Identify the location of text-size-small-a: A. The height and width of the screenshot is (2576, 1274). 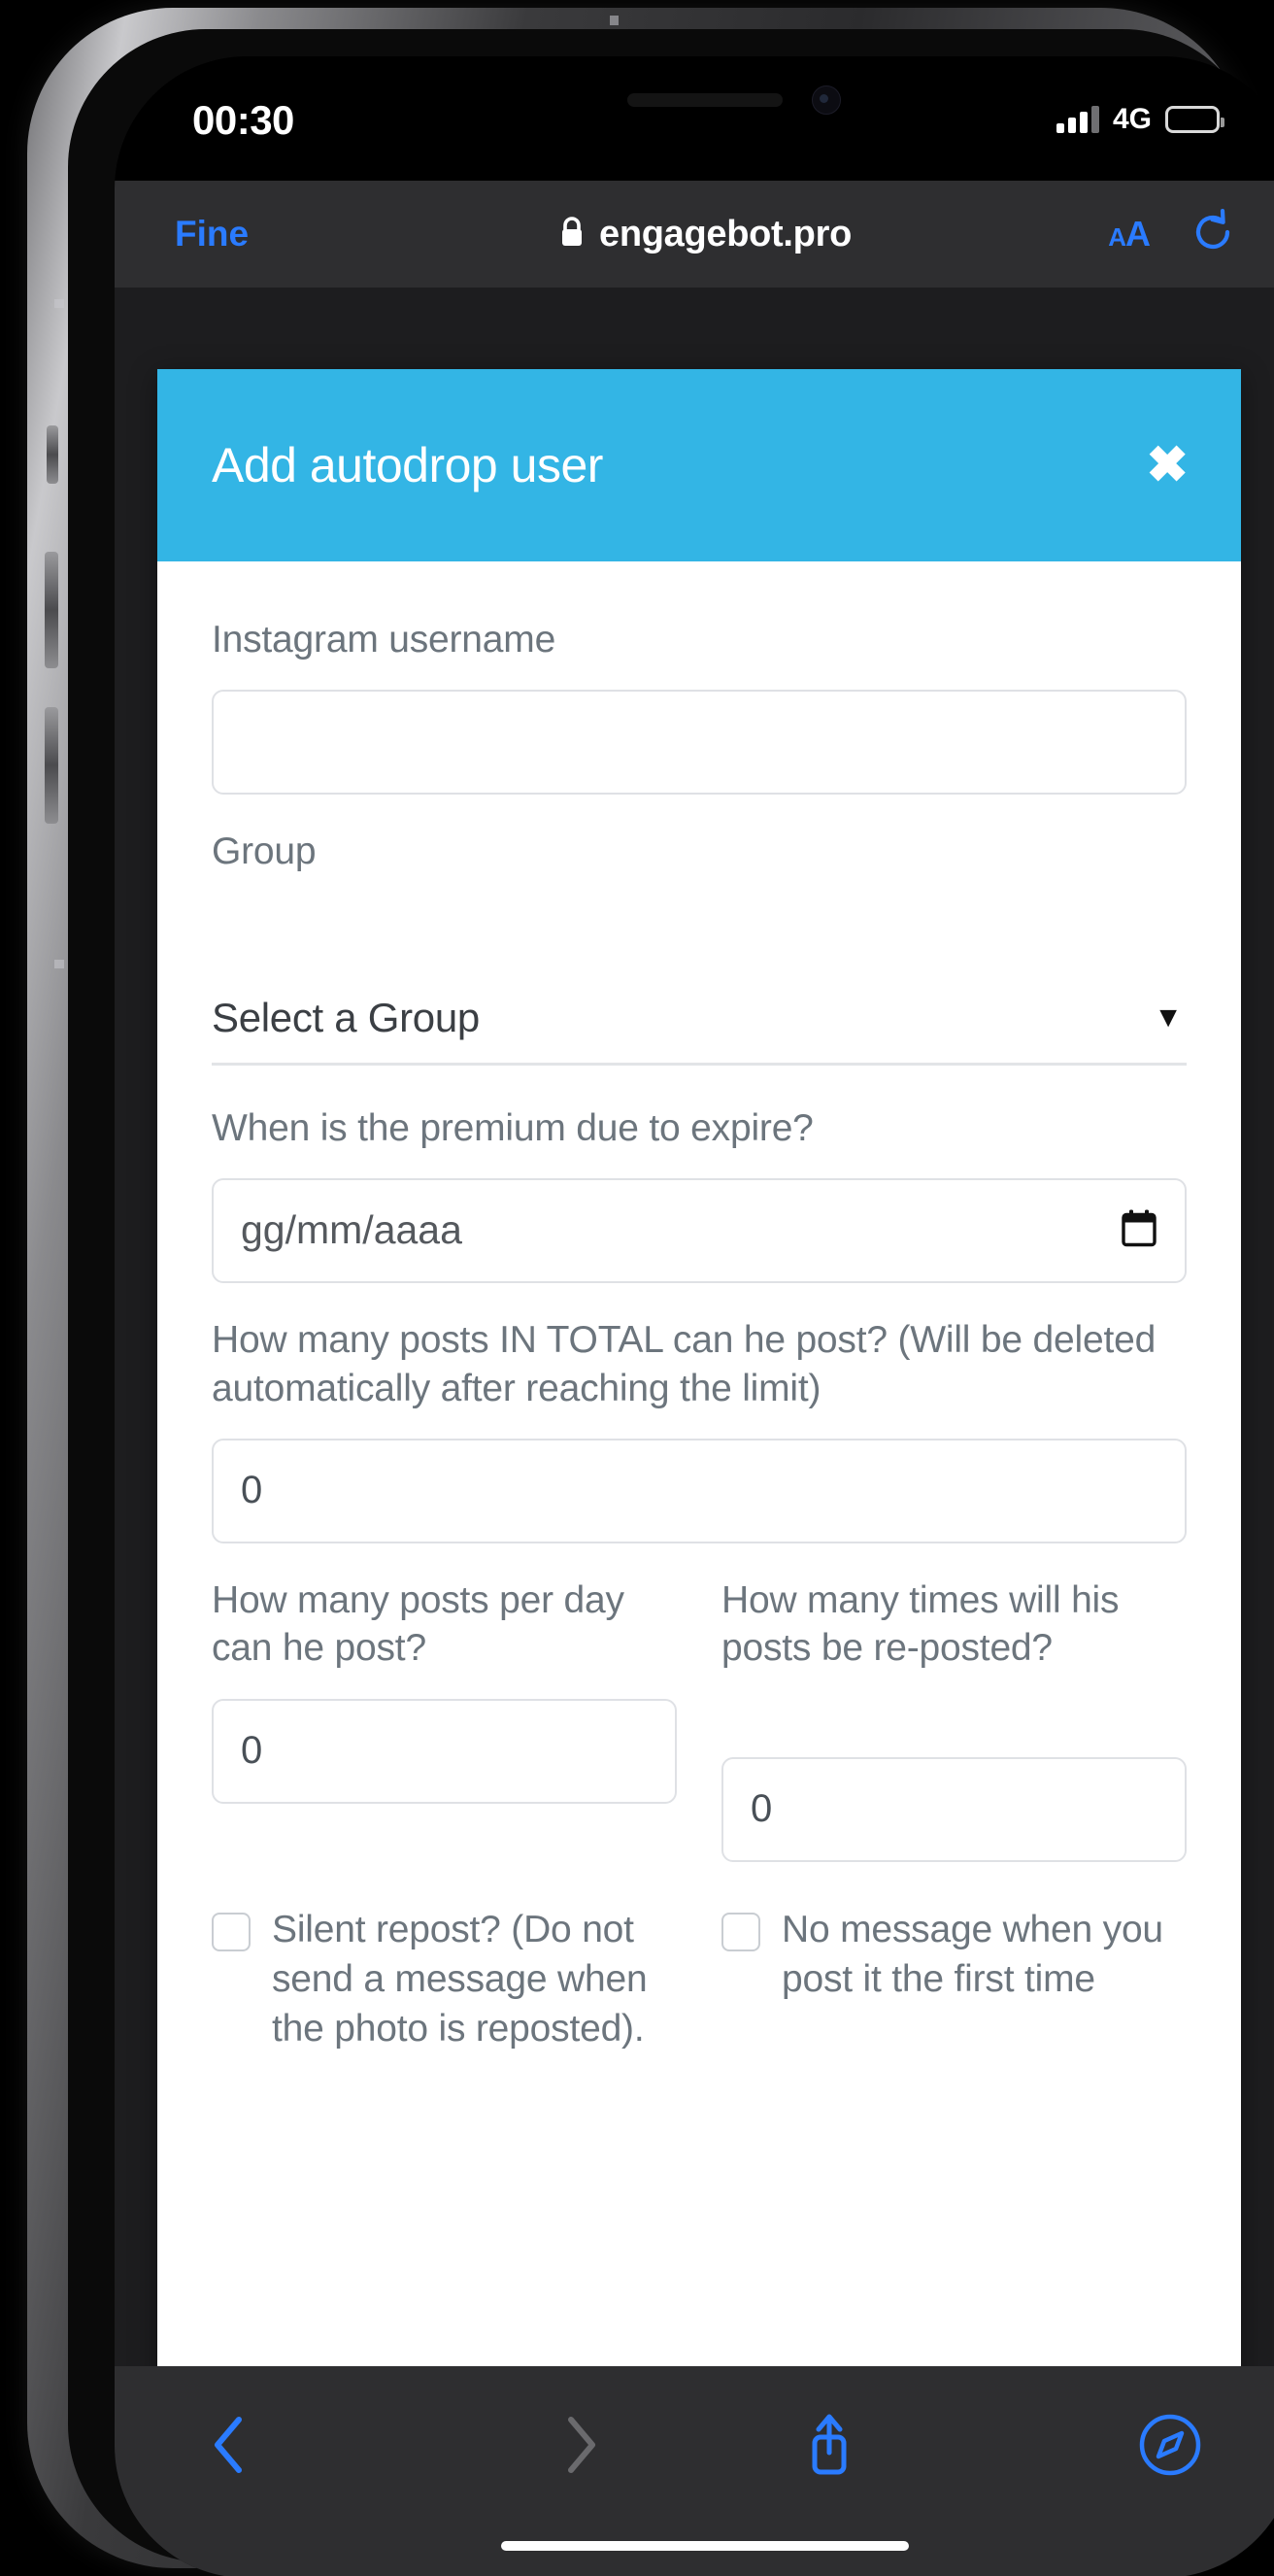
(1117, 237).